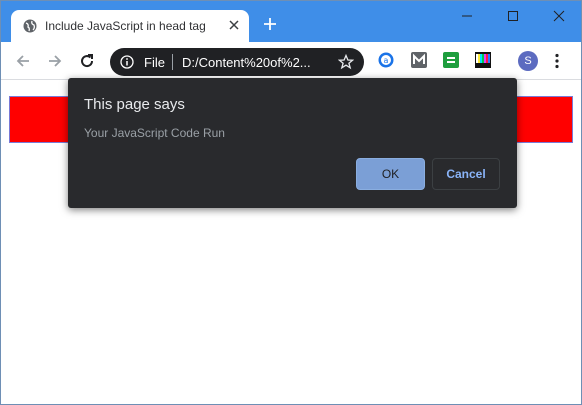 The width and height of the screenshot is (582, 405). Describe the element at coordinates (154, 62) in the screenshot. I see `scheme-label: File` at that location.